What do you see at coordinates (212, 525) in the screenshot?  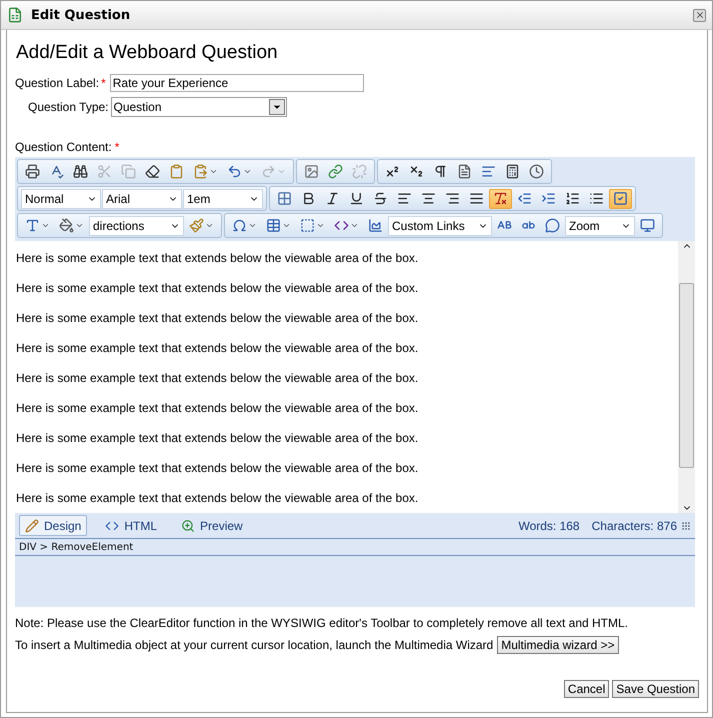 I see `mode-tab: Preview` at bounding box center [212, 525].